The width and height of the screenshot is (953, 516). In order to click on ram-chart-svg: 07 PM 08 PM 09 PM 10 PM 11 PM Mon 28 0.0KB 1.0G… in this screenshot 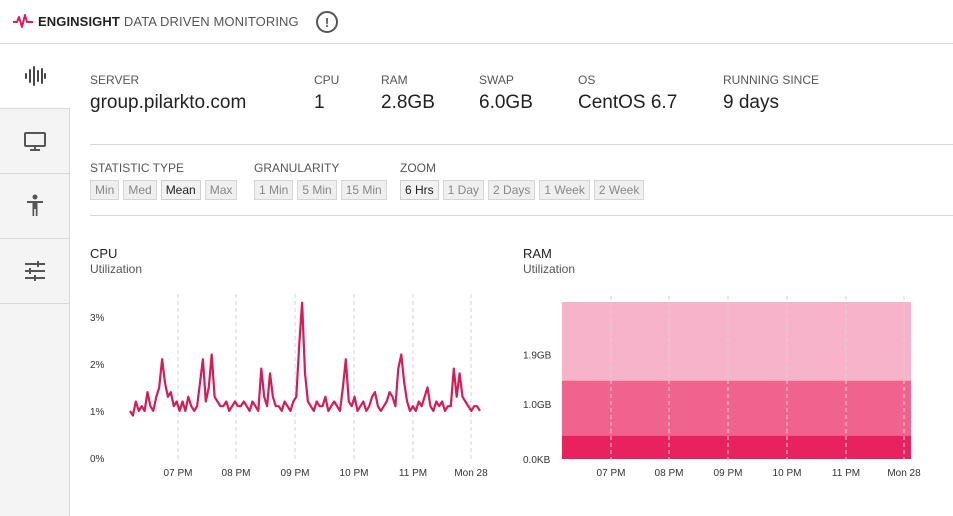, I will do `click(722, 387)`.